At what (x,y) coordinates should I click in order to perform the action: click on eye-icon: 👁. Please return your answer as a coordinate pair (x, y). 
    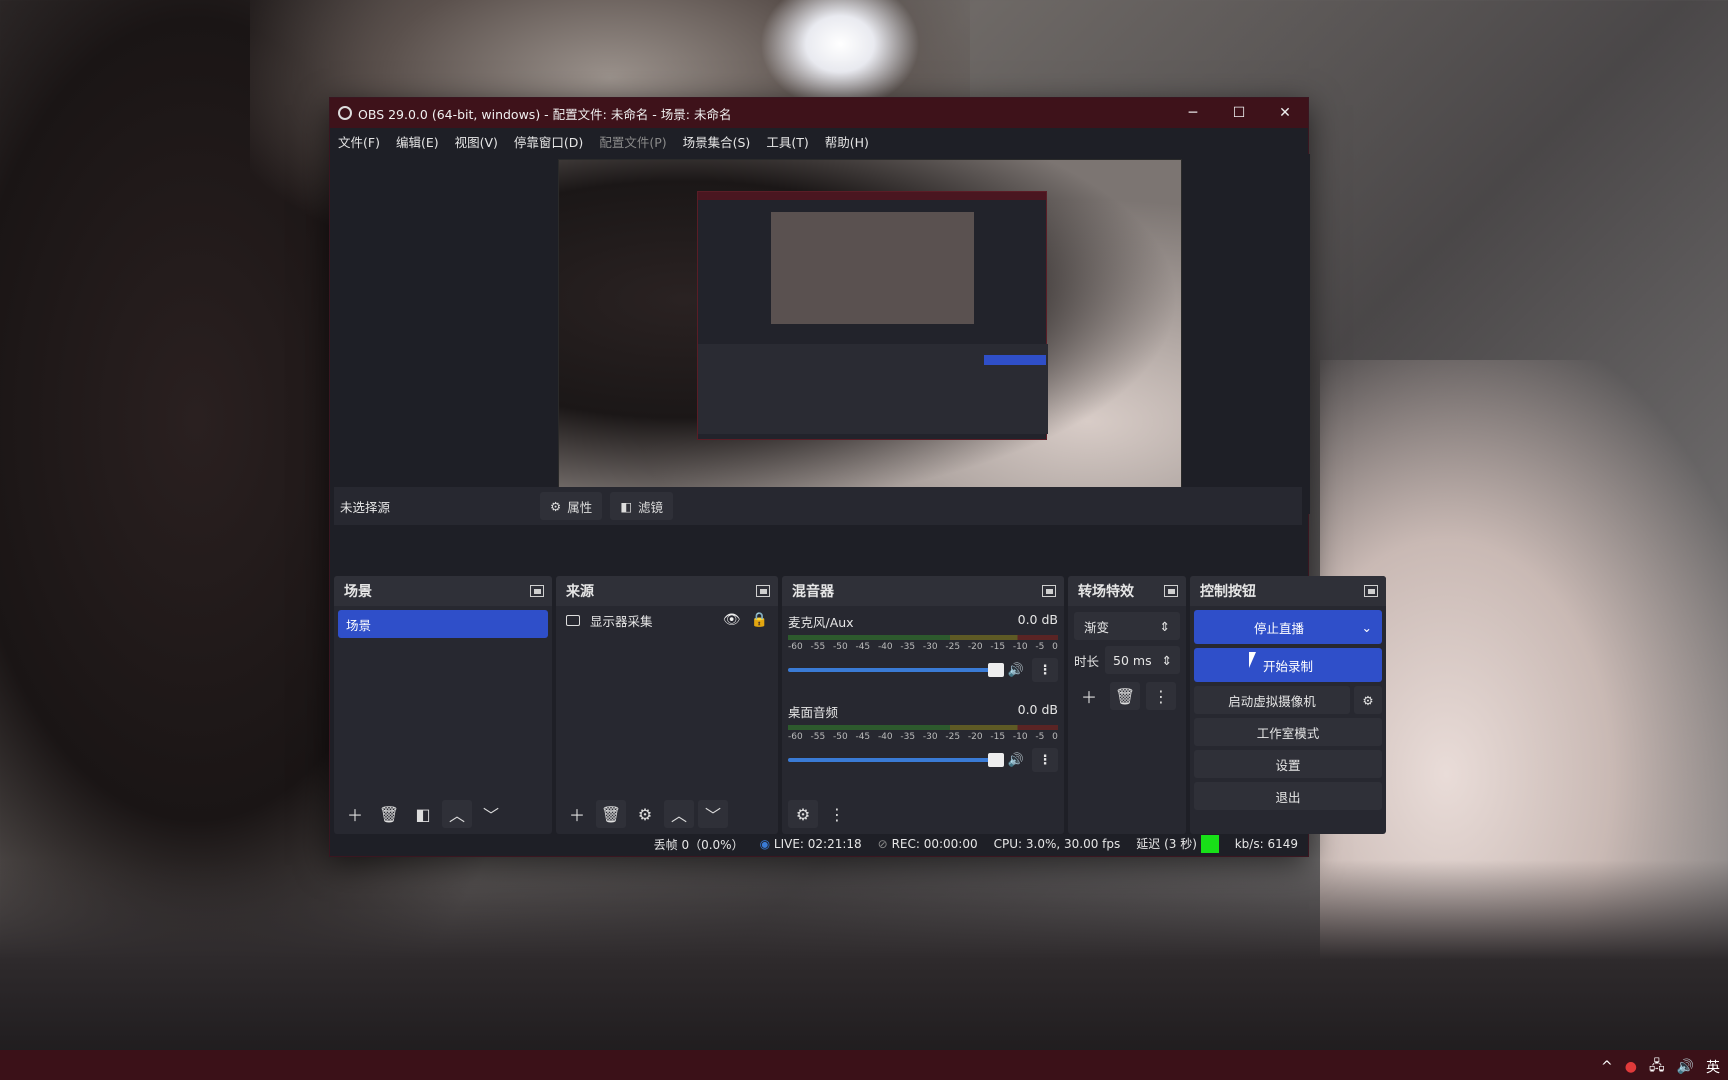
    Looking at the image, I should click on (732, 620).